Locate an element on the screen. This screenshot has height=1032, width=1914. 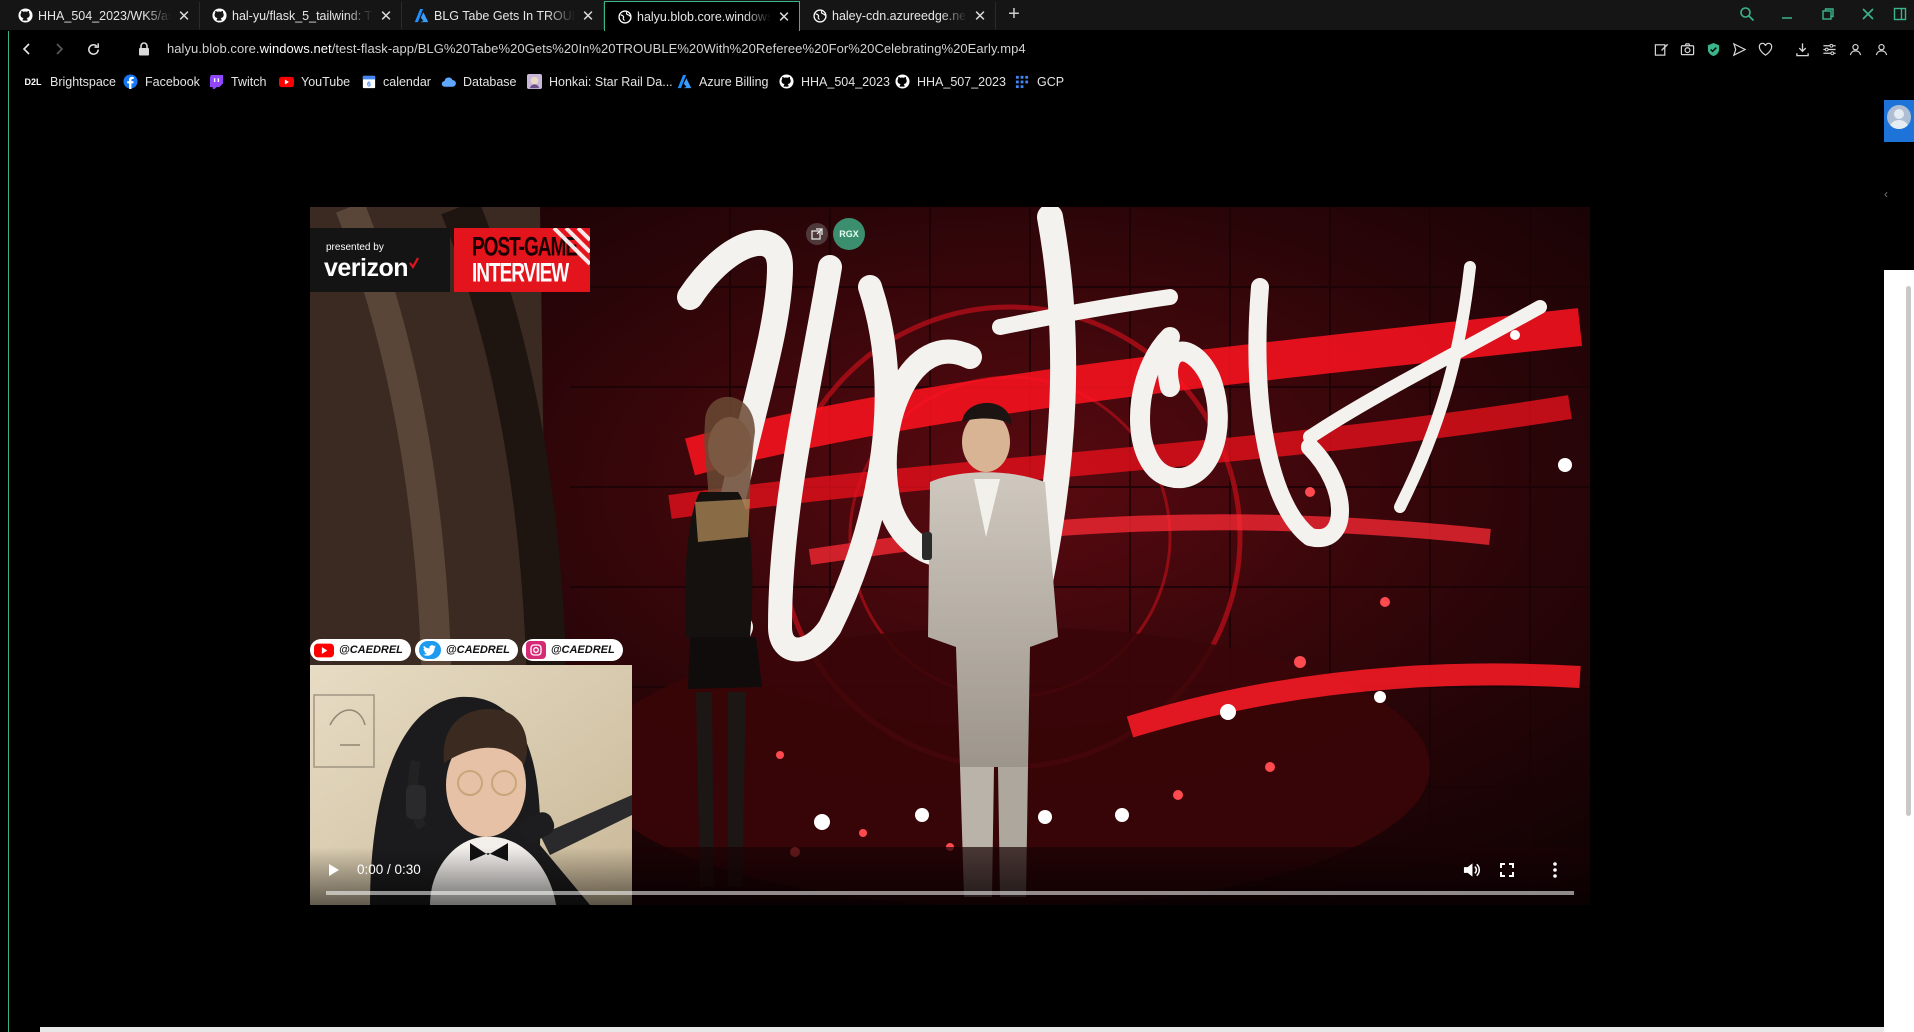
download-icon is located at coordinates (1802, 49).